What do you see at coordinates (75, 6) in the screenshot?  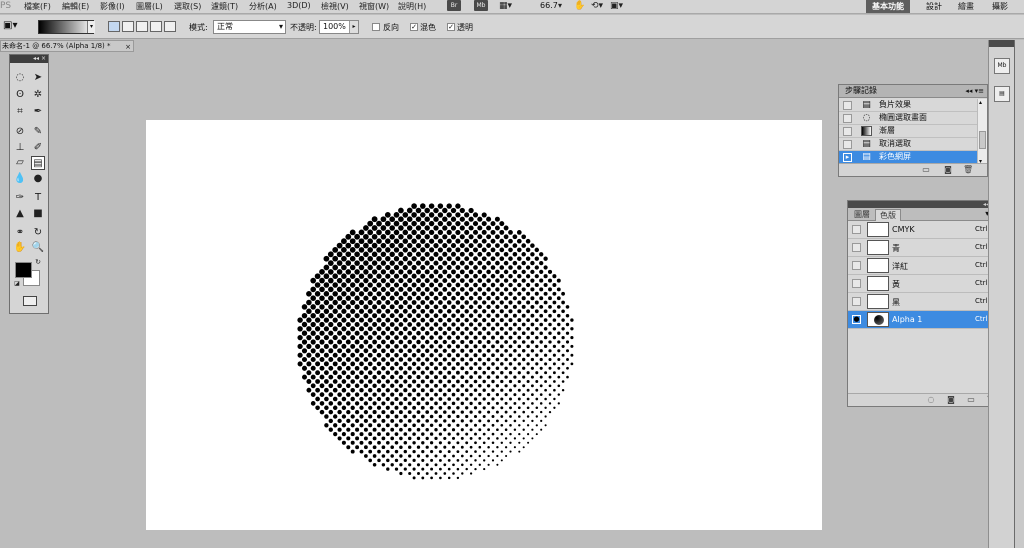 I see `menu-edit: 編輯(E)` at bounding box center [75, 6].